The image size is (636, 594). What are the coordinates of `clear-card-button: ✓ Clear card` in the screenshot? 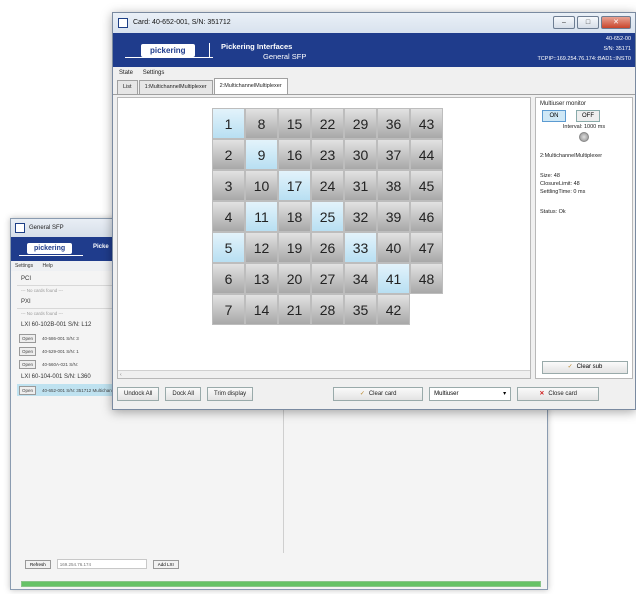 It's located at (378, 394).